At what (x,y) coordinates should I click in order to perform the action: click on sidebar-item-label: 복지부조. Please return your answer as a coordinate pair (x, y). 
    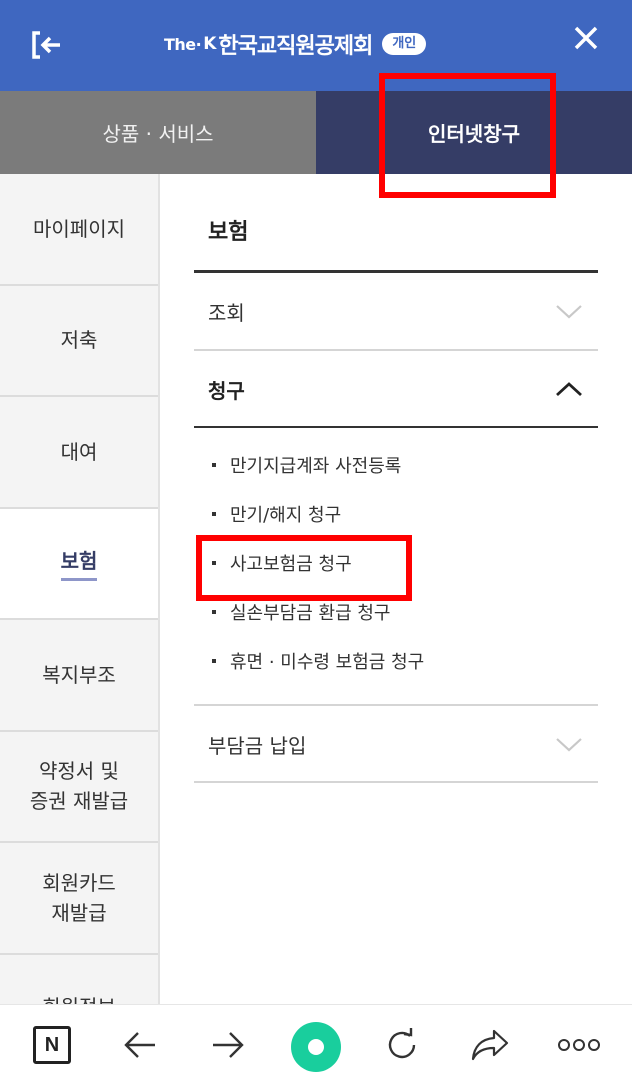
    Looking at the image, I should click on (79, 674).